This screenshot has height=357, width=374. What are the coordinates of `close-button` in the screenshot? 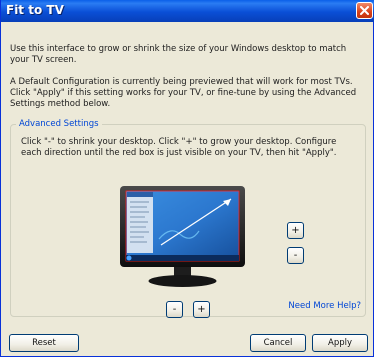 It's located at (364, 10).